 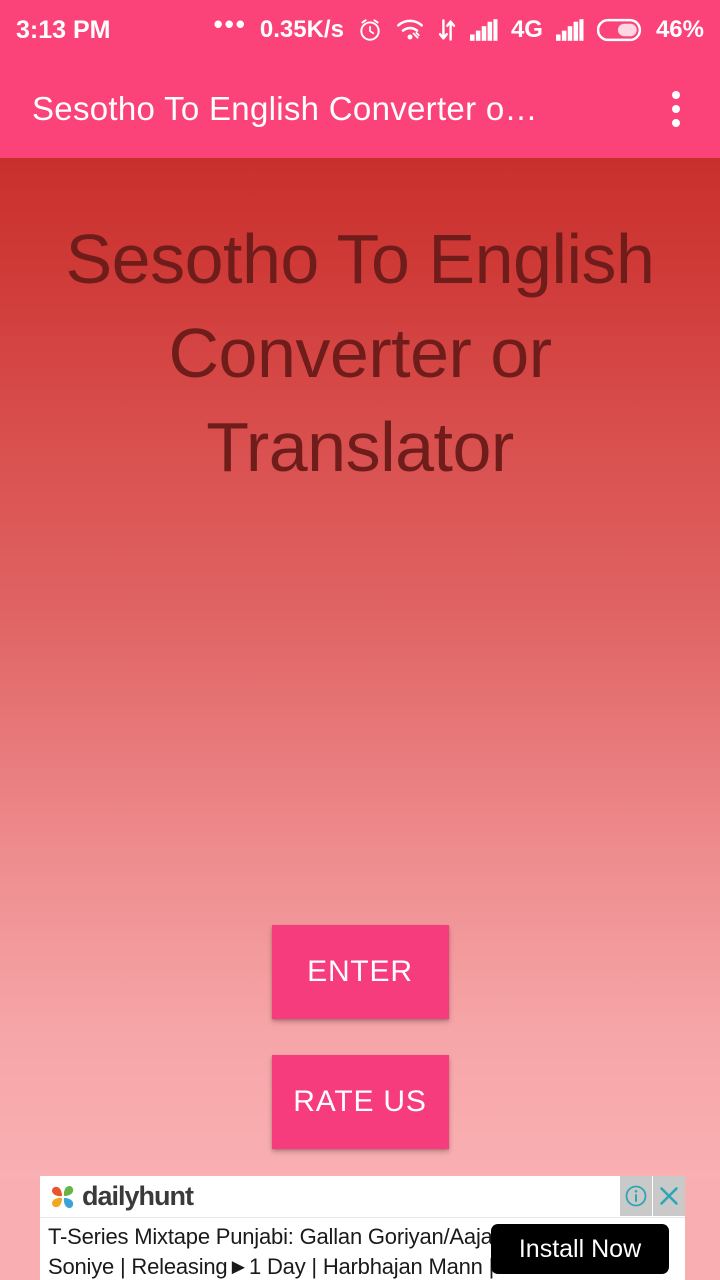 What do you see at coordinates (458, 26) in the screenshot?
I see `status-icons-group: ••• 0.35K/s 4G 46%` at bounding box center [458, 26].